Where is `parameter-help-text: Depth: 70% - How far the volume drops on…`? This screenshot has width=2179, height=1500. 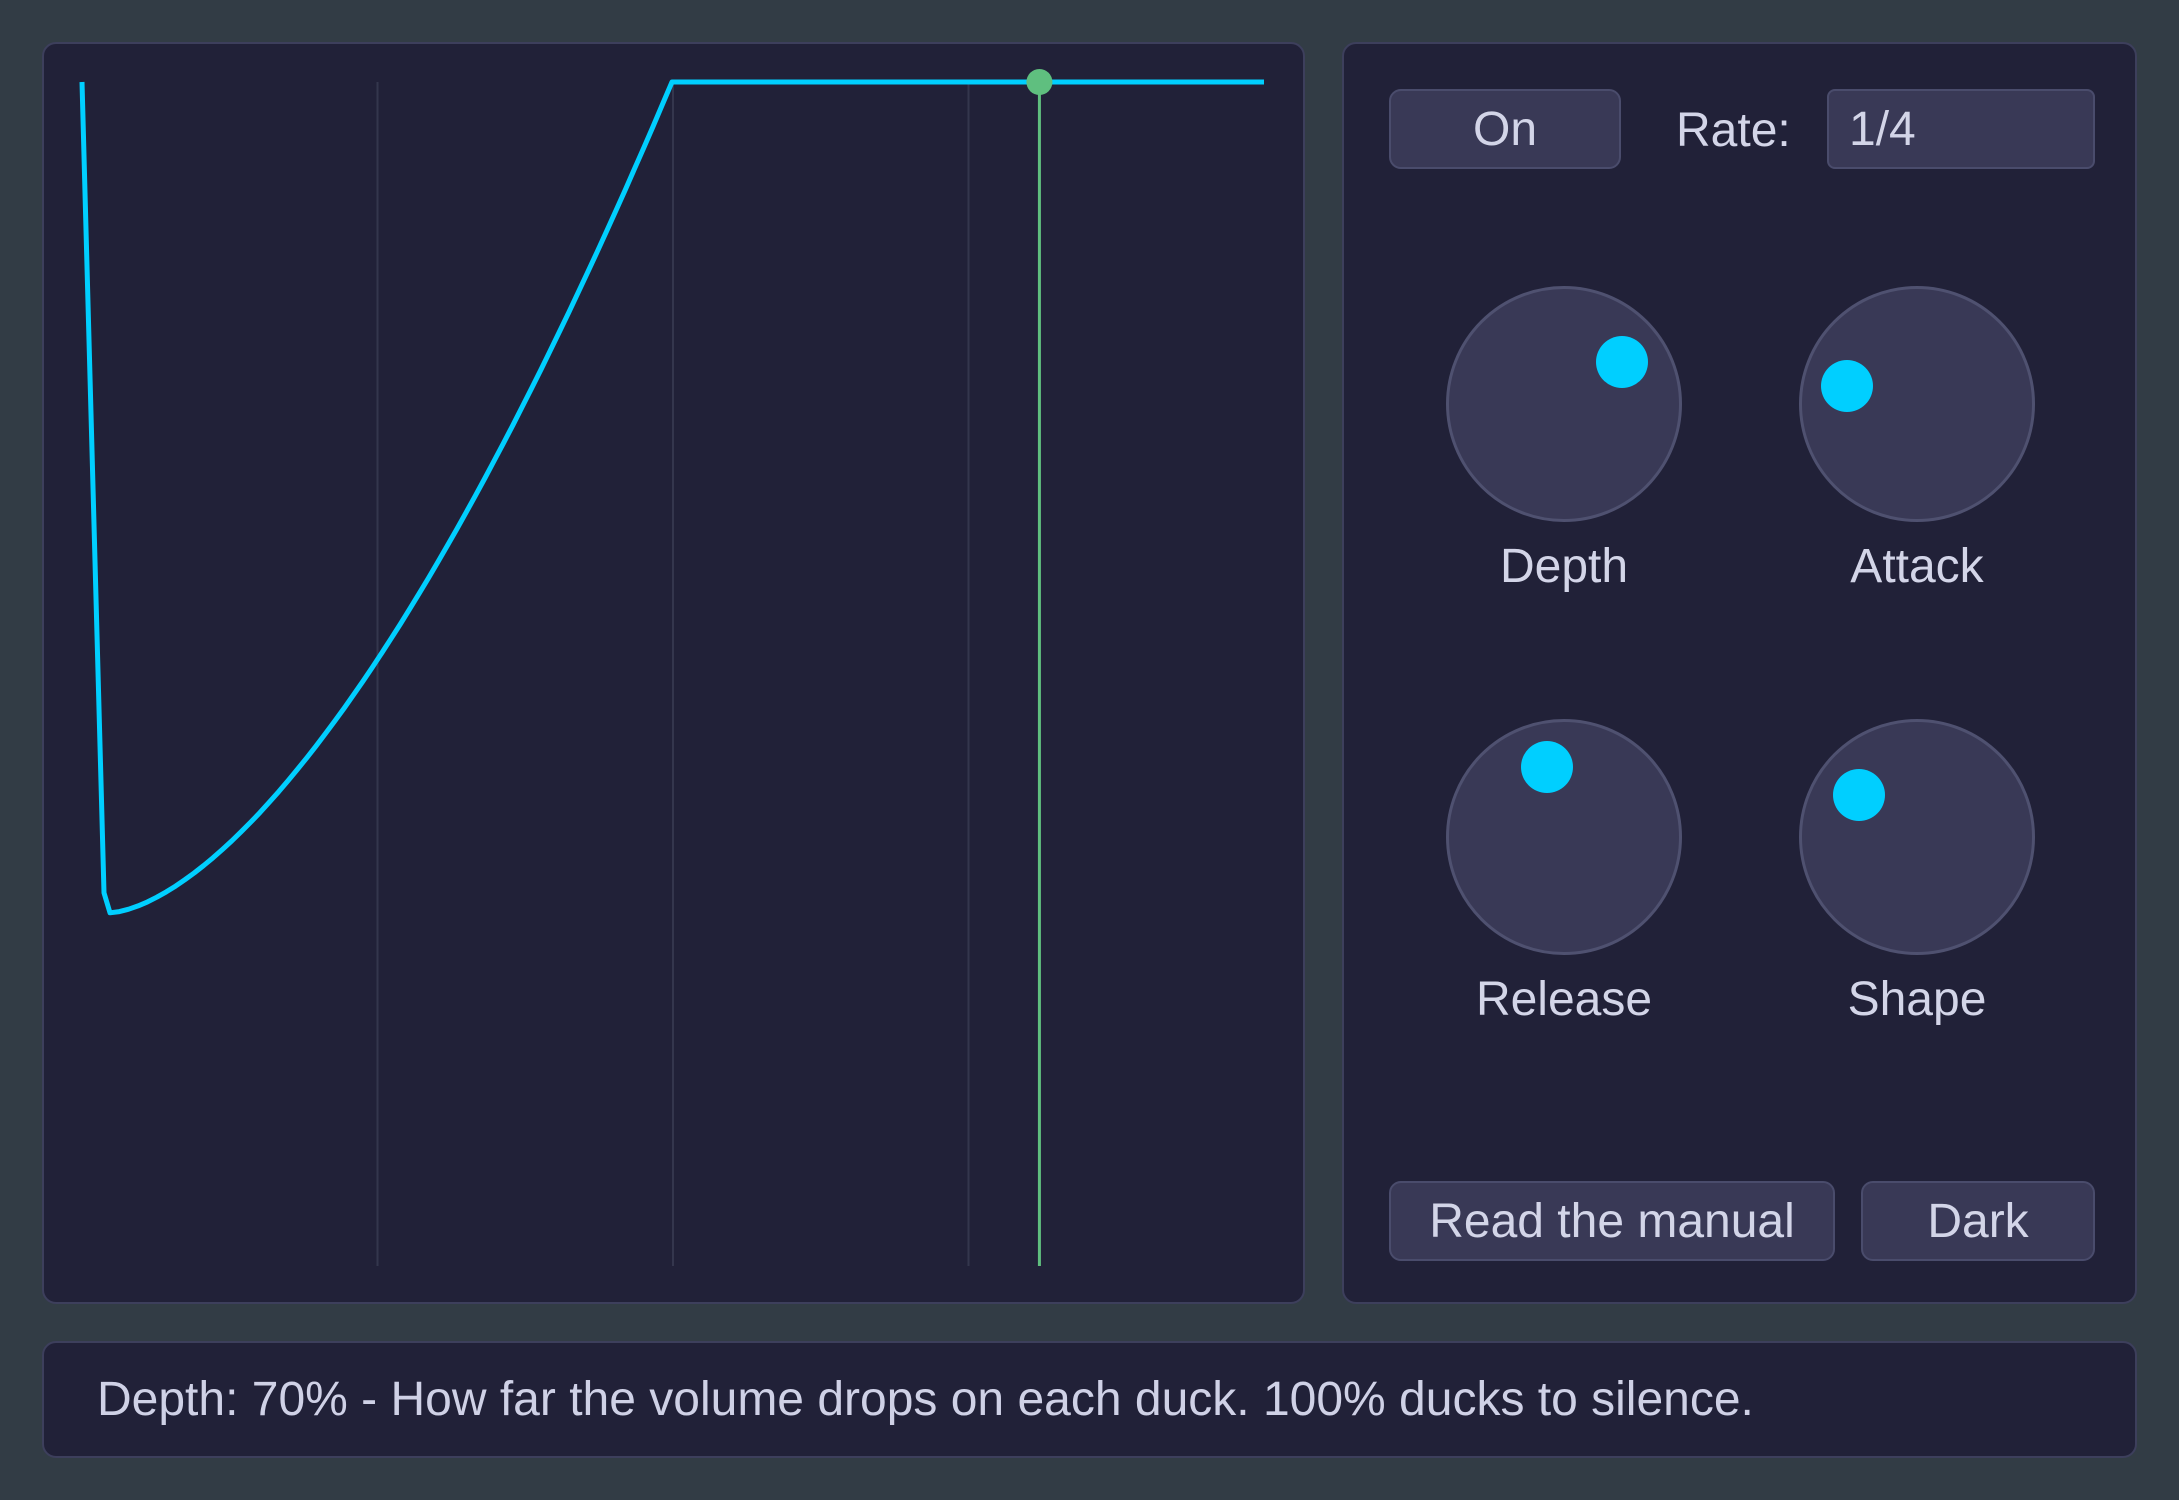 parameter-help-text: Depth: 70% - How far the volume drops on… is located at coordinates (925, 1399).